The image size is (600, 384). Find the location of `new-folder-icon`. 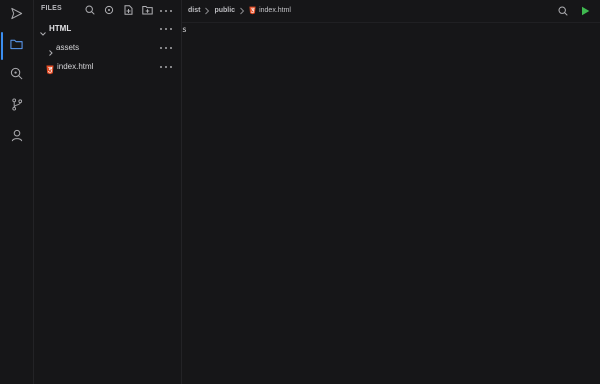

new-folder-icon is located at coordinates (147, 10).